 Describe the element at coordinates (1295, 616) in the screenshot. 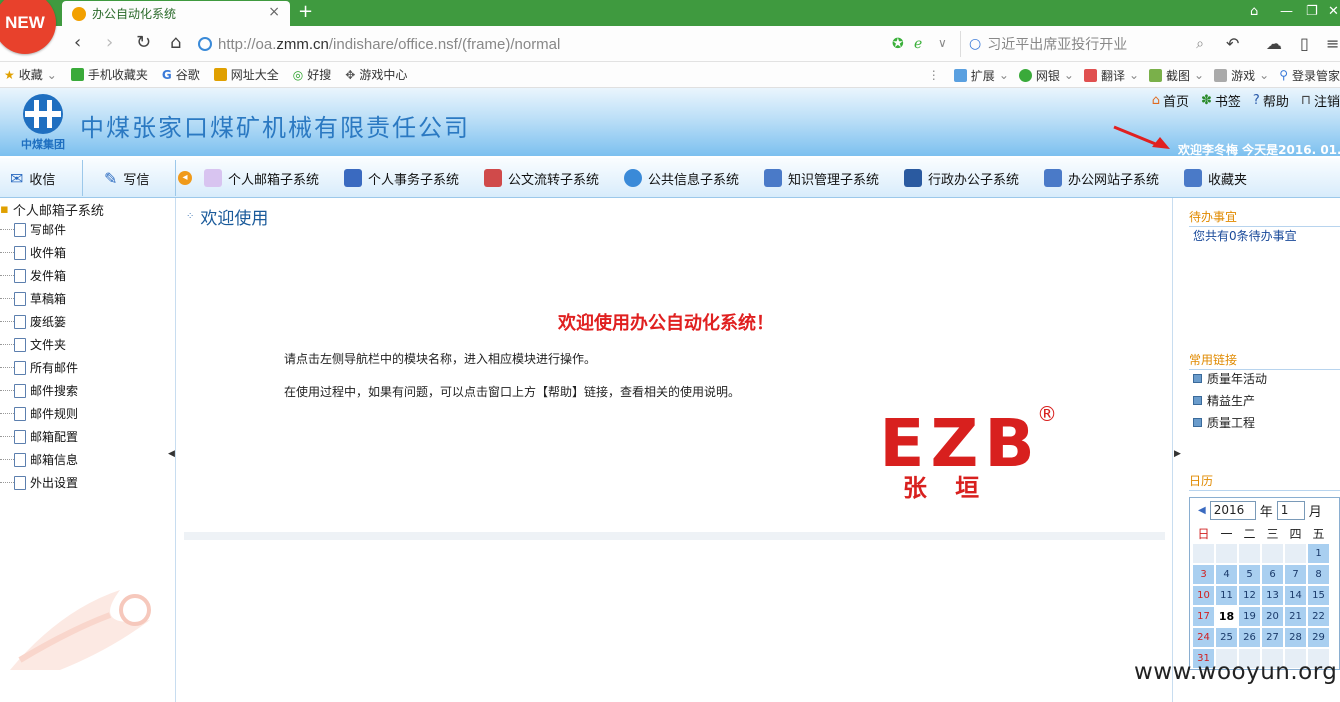

I see `calendar-day: 21` at that location.